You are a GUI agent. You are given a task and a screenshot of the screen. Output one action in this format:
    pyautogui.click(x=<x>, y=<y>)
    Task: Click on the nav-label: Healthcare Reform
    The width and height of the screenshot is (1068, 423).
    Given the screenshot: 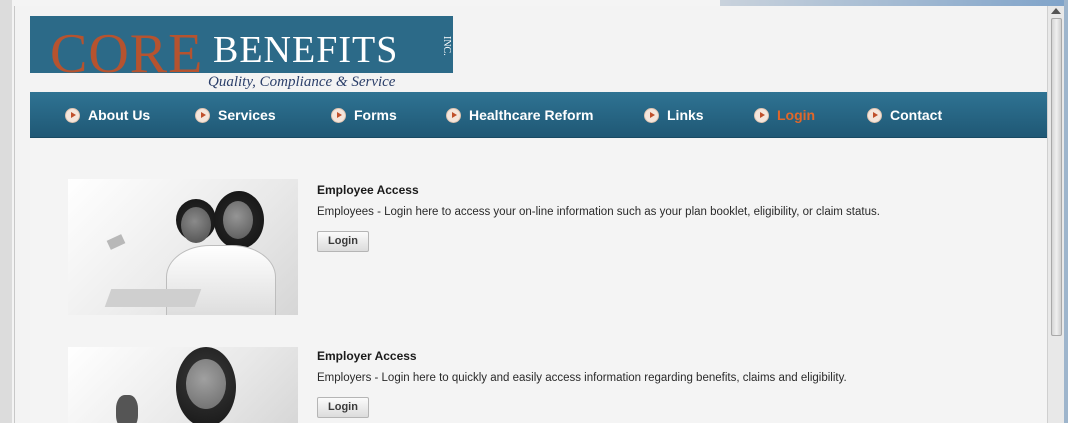 What is the action you would take?
    pyautogui.click(x=531, y=115)
    